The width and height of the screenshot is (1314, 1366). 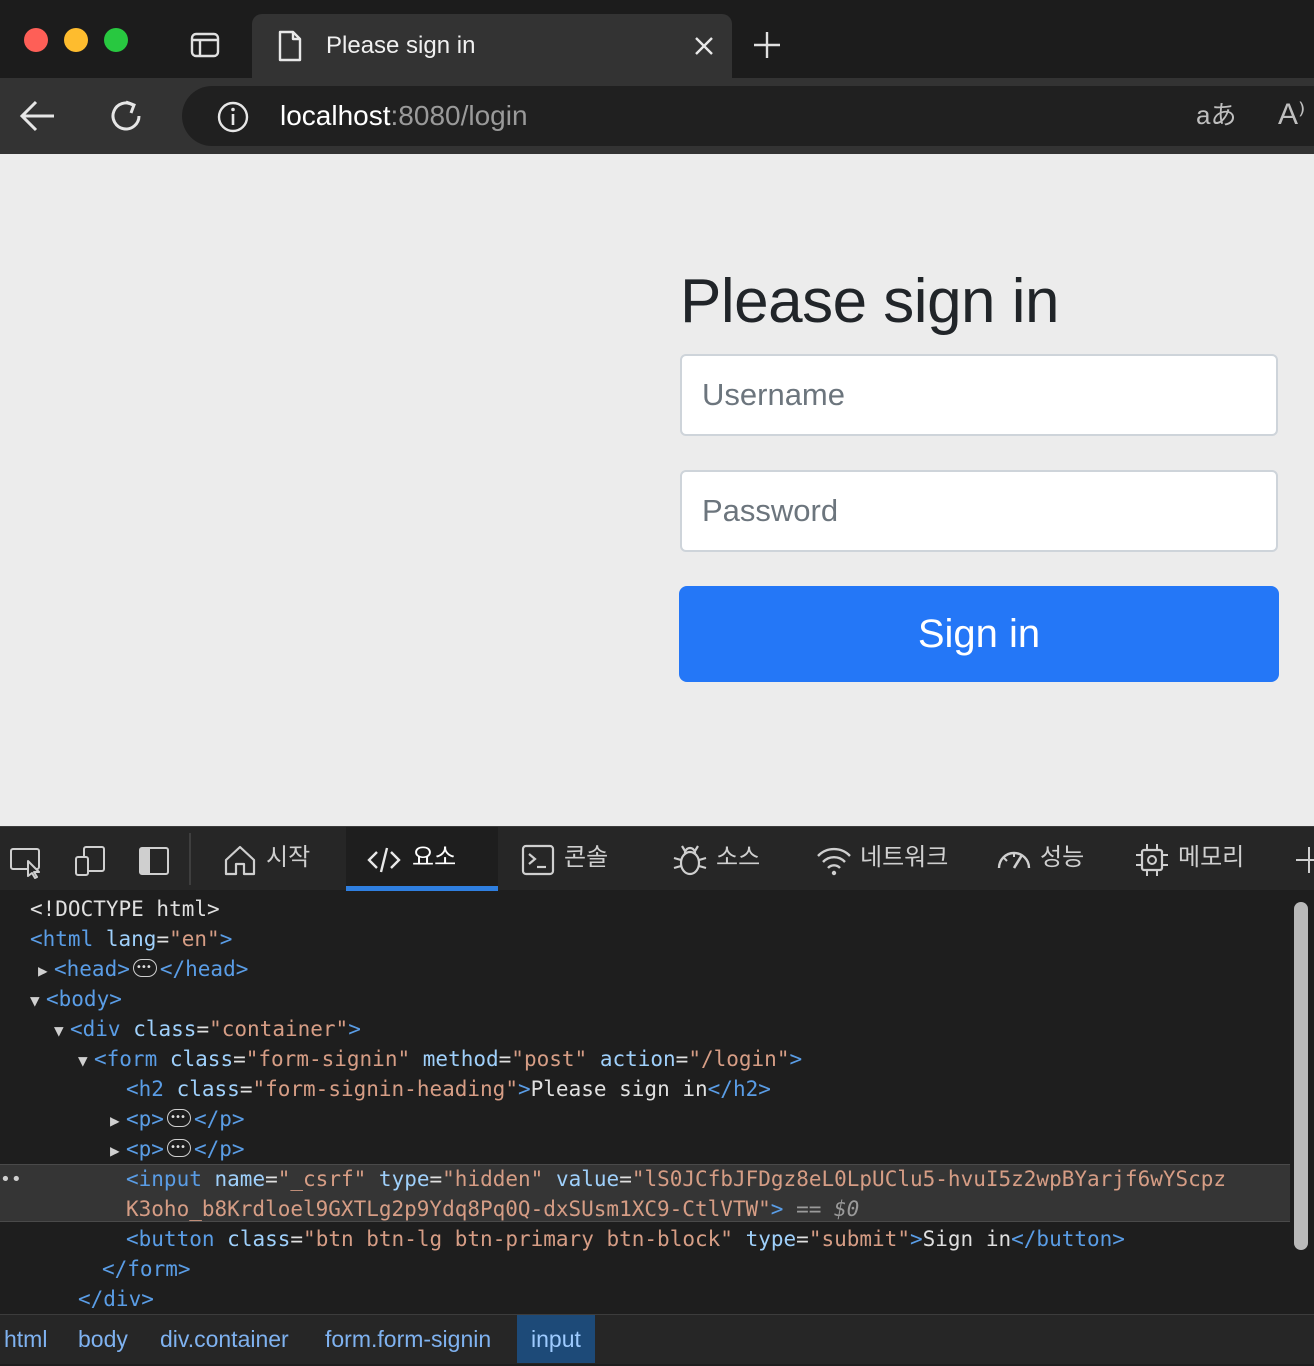 What do you see at coordinates (90, 861) in the screenshot?
I see `device-emulation-icon` at bounding box center [90, 861].